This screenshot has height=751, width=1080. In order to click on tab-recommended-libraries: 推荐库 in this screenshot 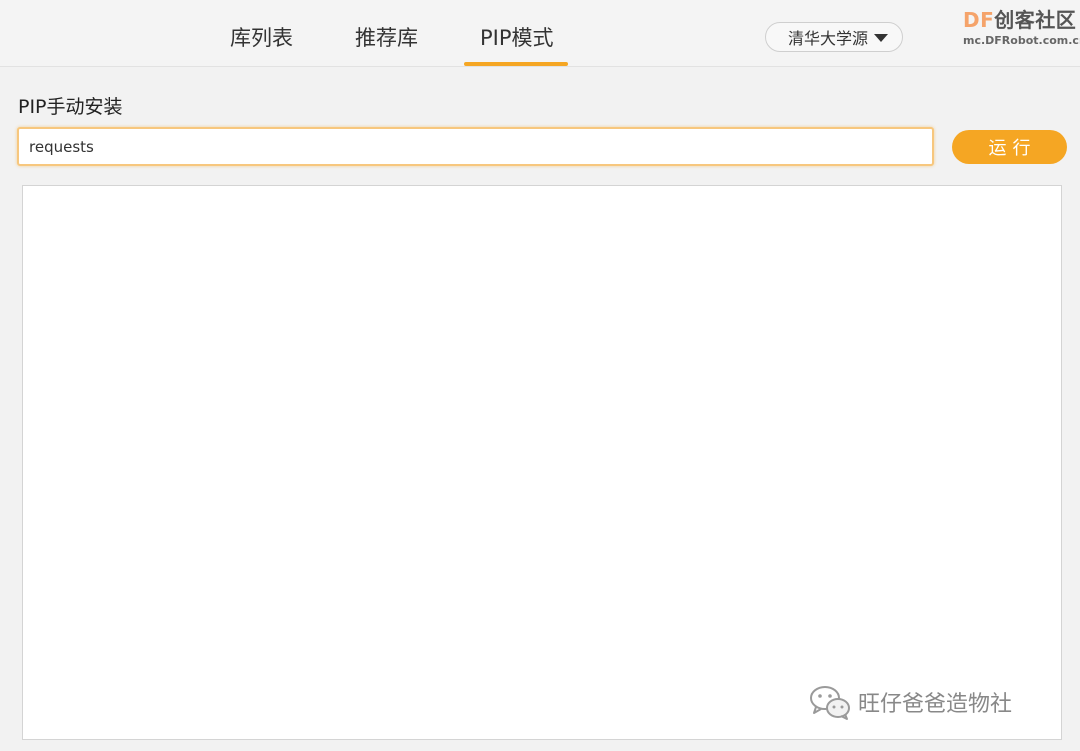, I will do `click(386, 37)`.